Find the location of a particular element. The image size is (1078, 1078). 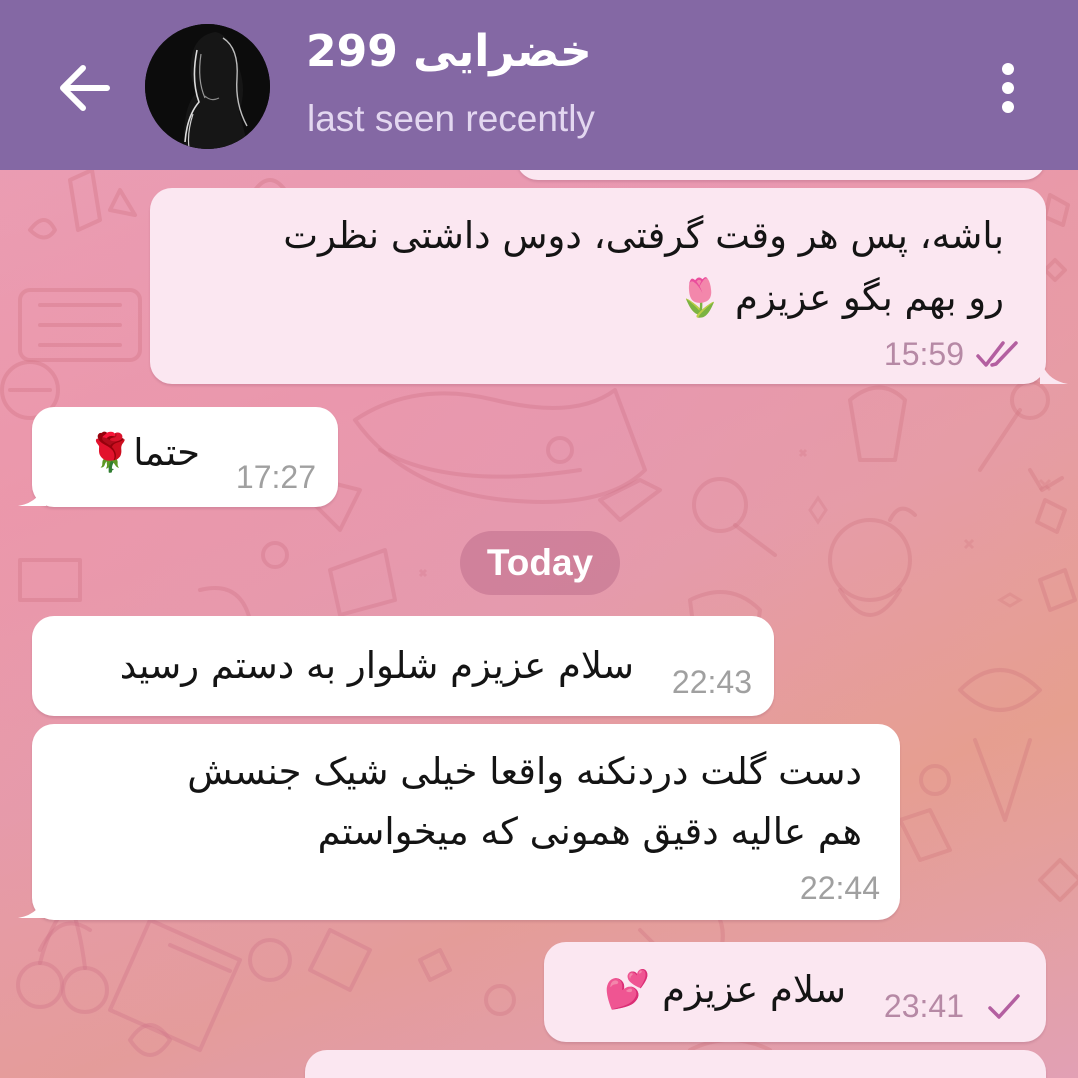

date-separator: Today is located at coordinates (540, 563).